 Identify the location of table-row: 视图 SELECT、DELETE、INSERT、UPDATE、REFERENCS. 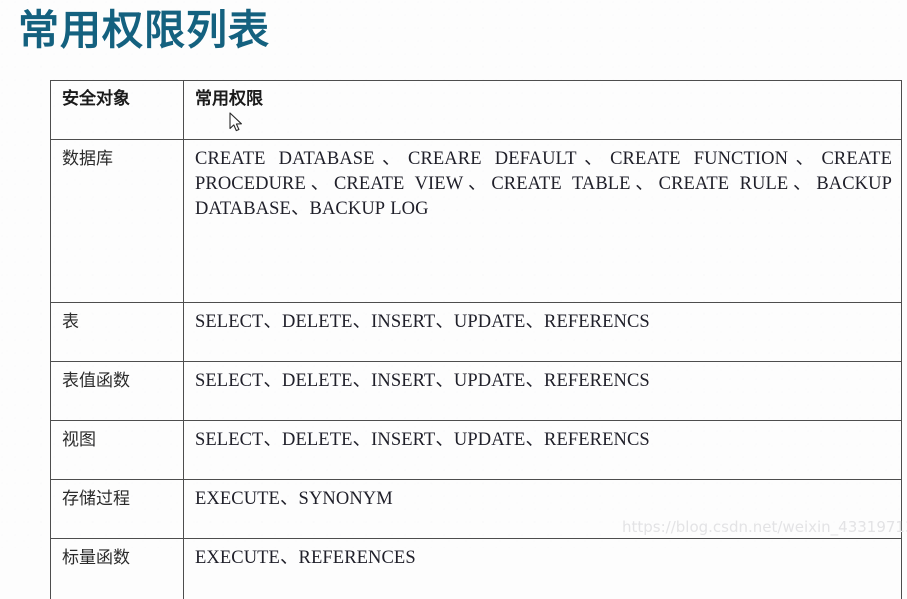
(476, 450).